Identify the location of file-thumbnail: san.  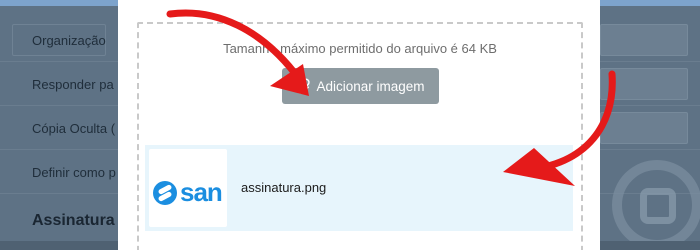
(188, 188).